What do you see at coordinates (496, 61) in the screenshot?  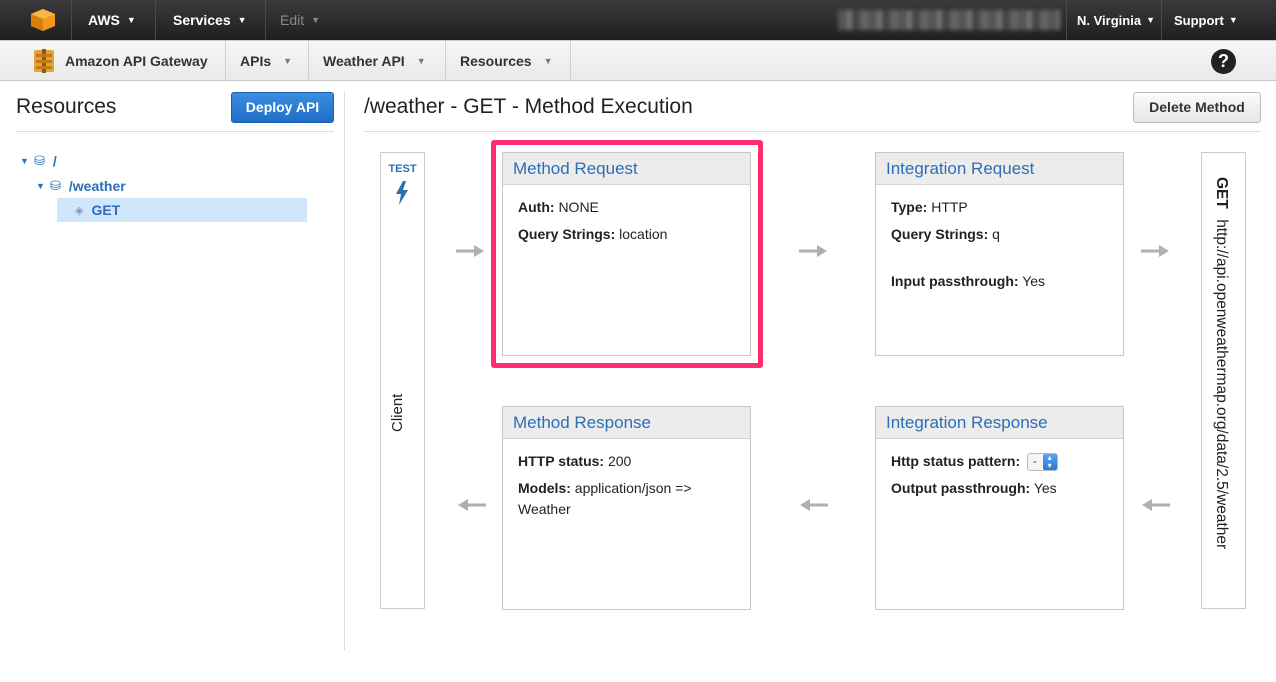 I see `resources-label: Resources` at bounding box center [496, 61].